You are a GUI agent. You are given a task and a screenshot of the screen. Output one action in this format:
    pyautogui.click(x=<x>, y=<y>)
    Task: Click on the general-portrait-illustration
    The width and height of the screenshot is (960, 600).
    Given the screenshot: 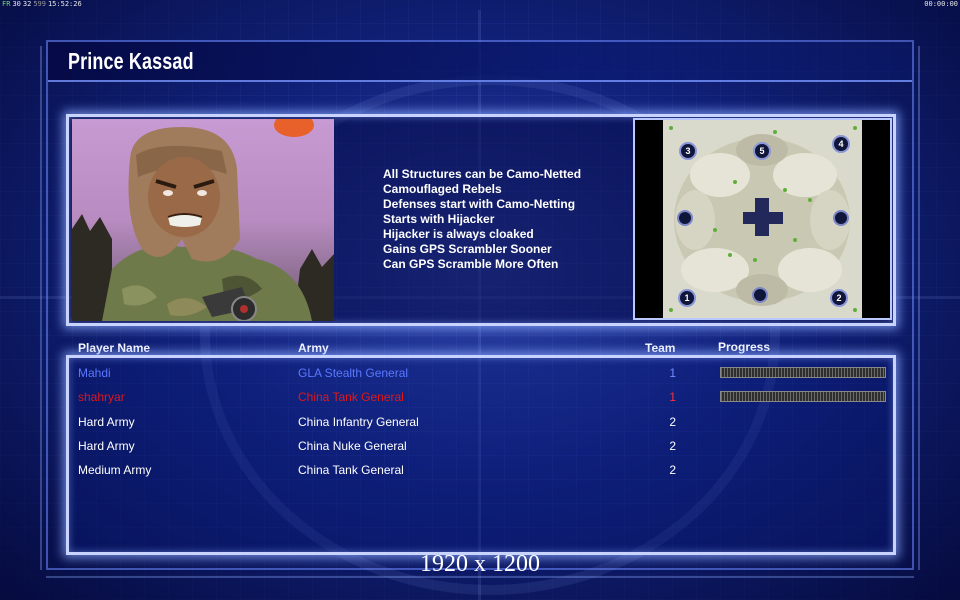 What is the action you would take?
    pyautogui.click(x=203, y=220)
    